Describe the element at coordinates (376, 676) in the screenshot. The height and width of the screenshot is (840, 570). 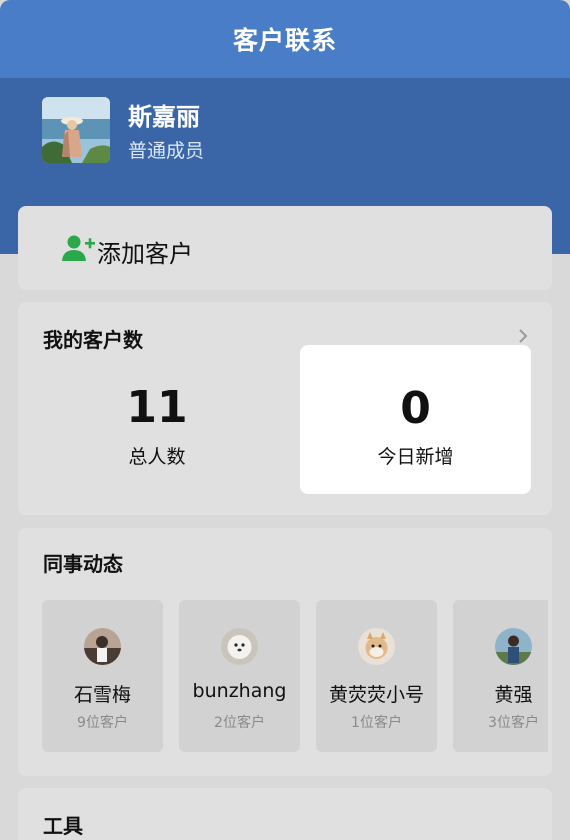
I see `colleague-tile: 黄荧荧小号 1位客户` at that location.